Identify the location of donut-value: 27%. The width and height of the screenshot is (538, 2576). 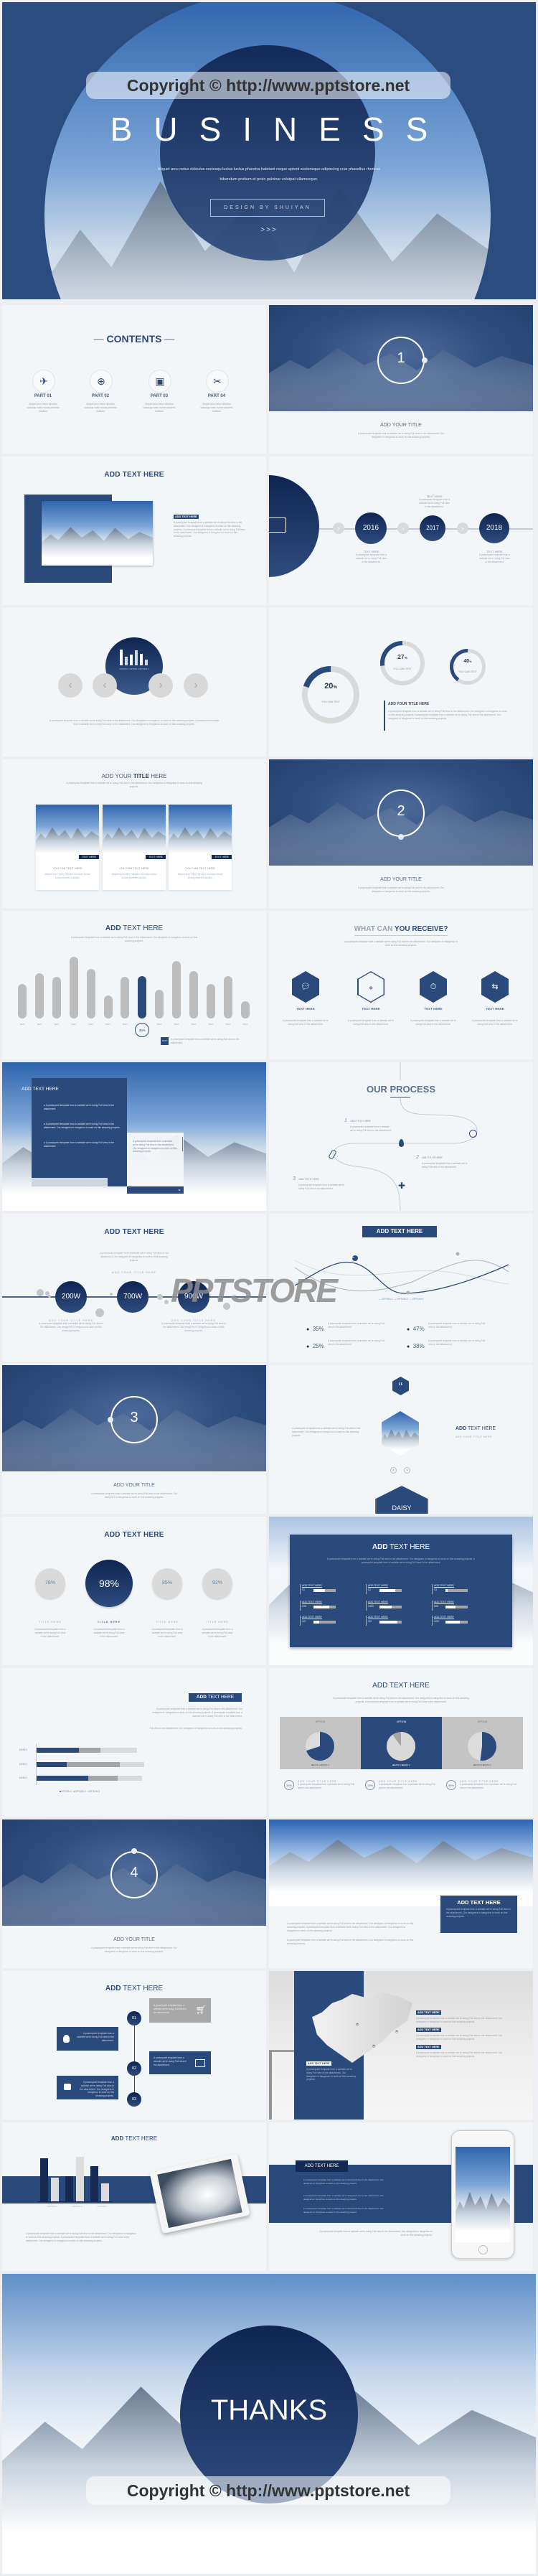
(402, 657).